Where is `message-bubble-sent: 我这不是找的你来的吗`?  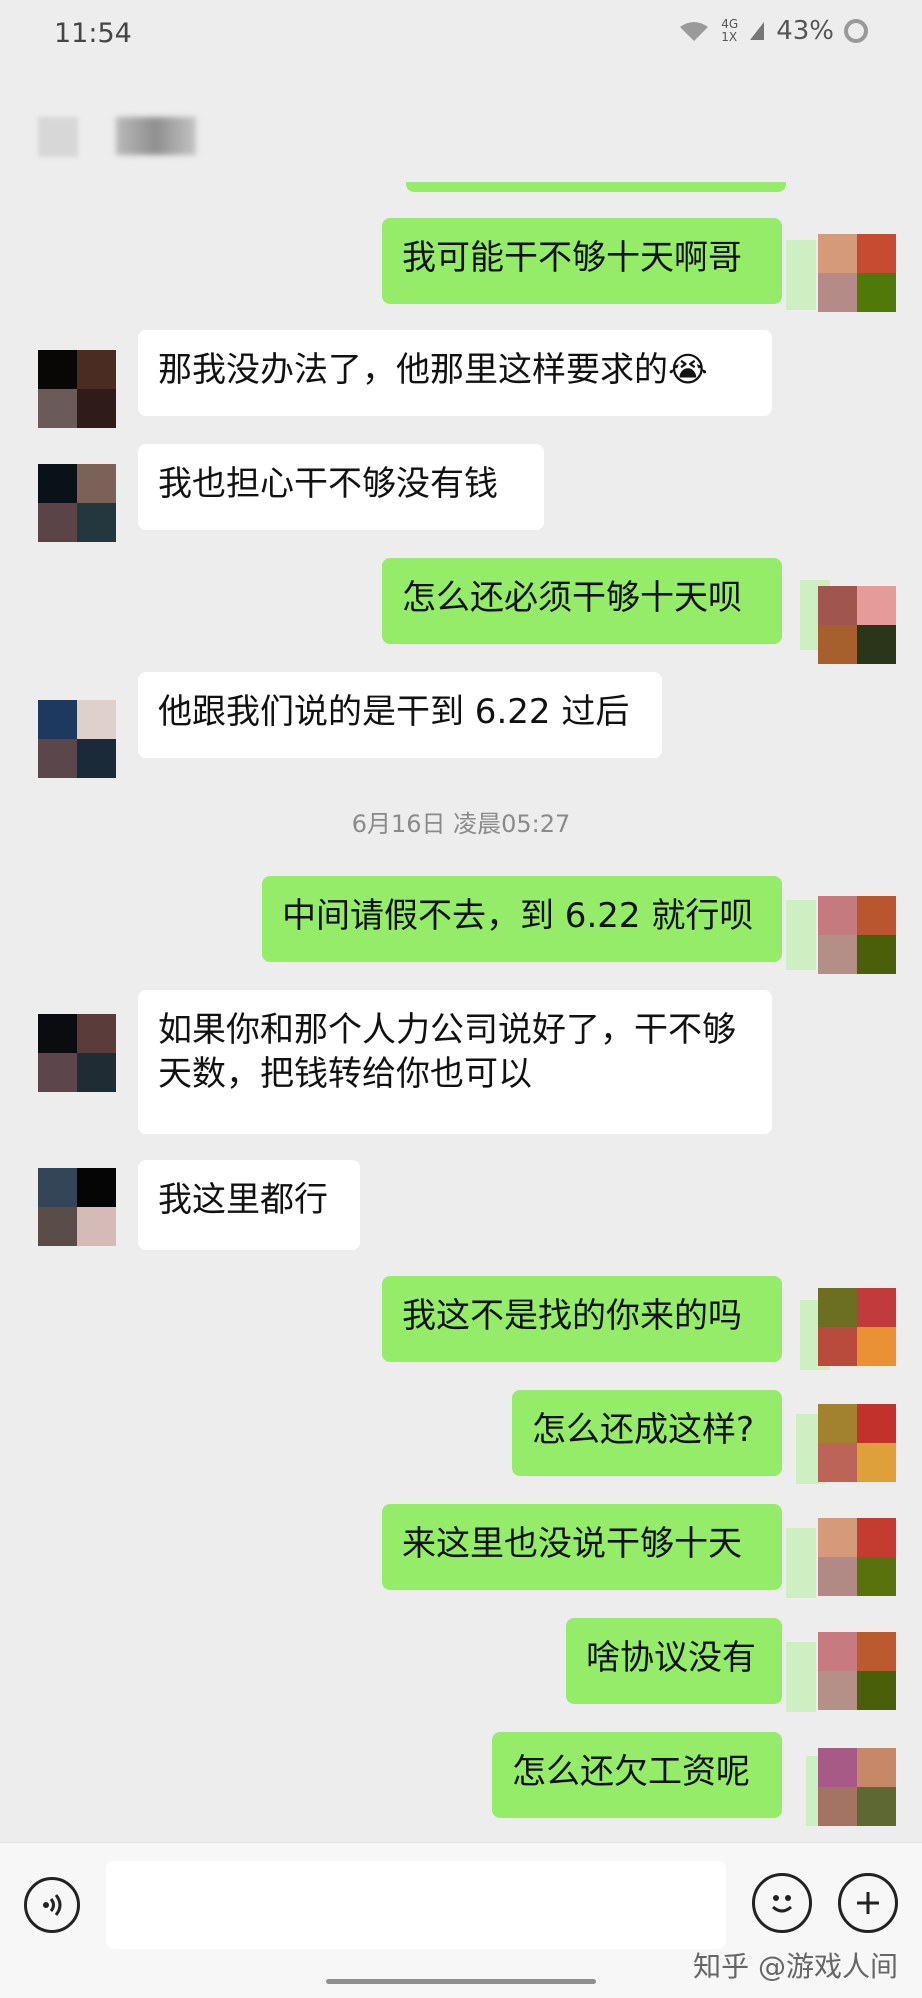 message-bubble-sent: 我这不是找的你来的吗 is located at coordinates (582, 1319).